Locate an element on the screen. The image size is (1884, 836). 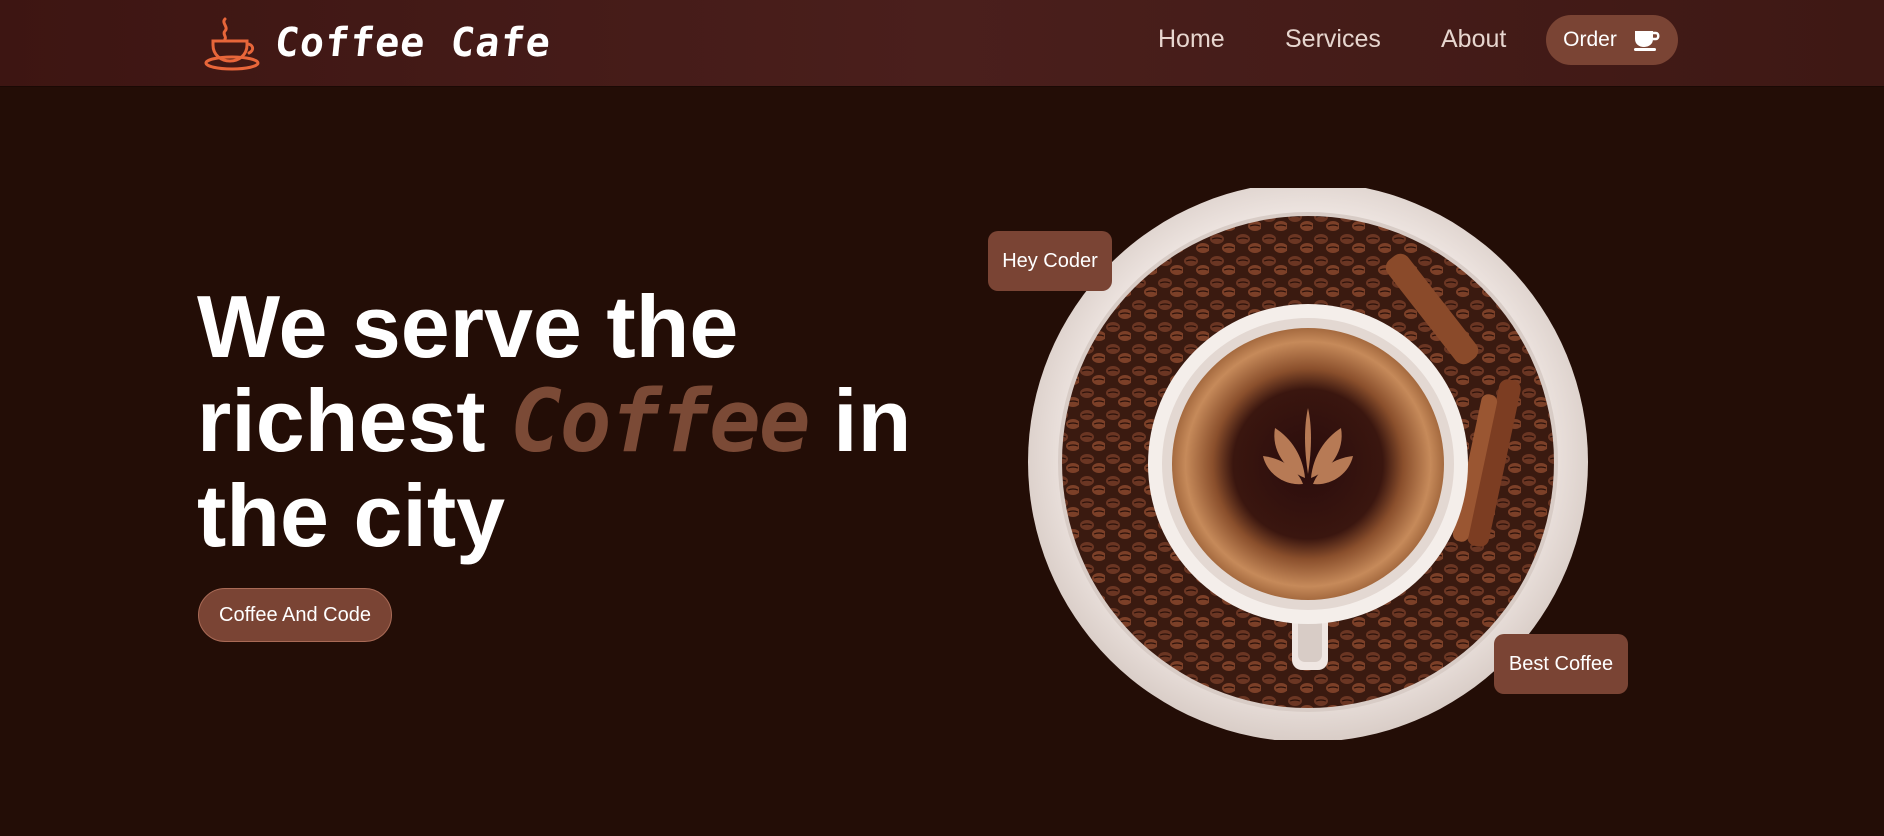
headline-line-3: the city is located at coordinates (351, 515).